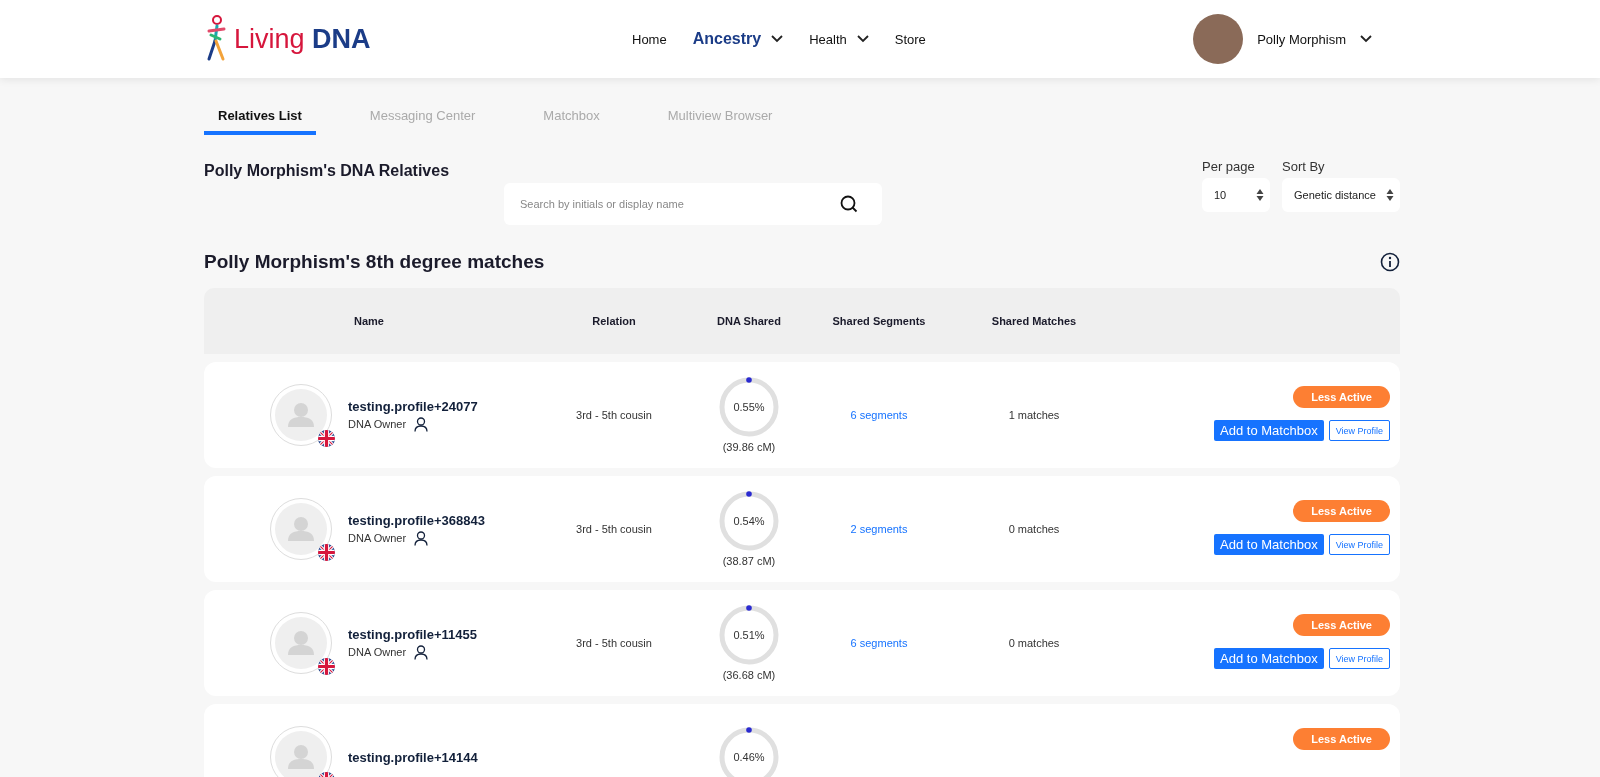  I want to click on select-label: Per page, so click(1229, 166).